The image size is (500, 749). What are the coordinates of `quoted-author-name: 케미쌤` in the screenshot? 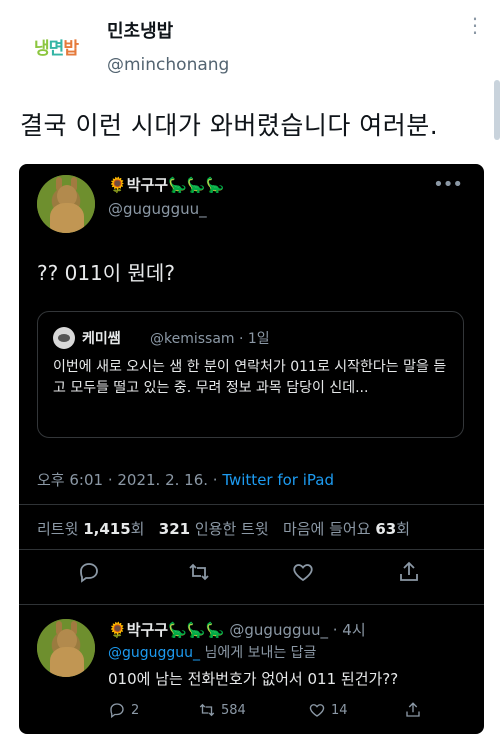 It's located at (101, 339).